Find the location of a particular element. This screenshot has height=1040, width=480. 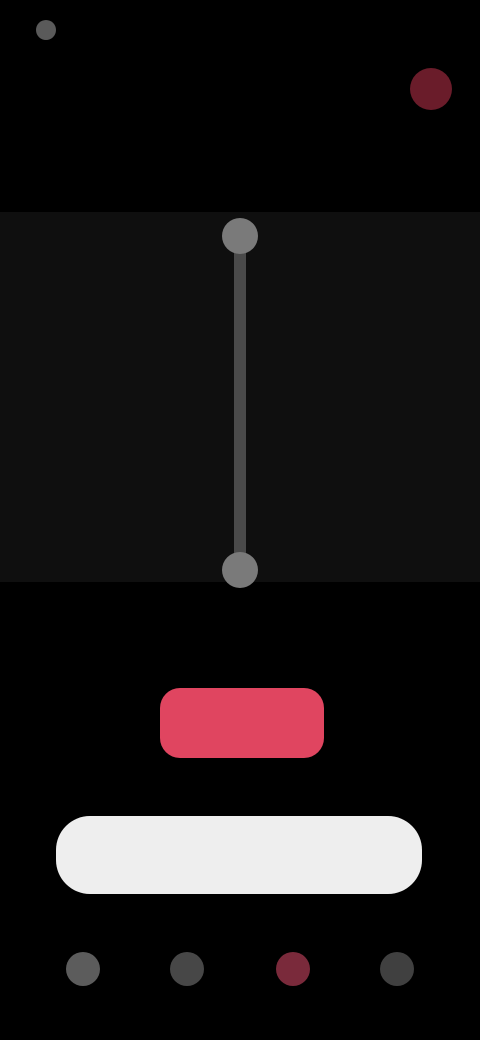

search-icon is located at coordinates (187, 969).